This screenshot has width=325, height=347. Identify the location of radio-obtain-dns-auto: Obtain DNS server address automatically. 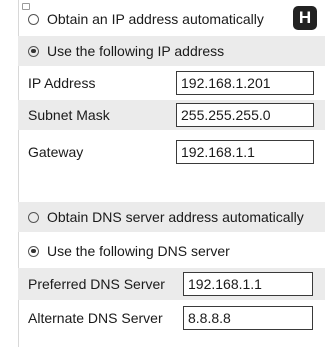
(171, 217).